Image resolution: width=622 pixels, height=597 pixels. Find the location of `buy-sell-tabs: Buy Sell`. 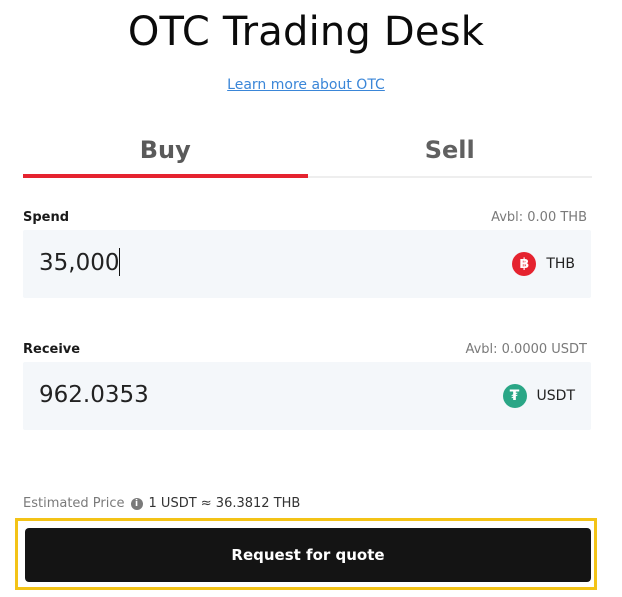

buy-sell-tabs: Buy Sell is located at coordinates (307, 153).